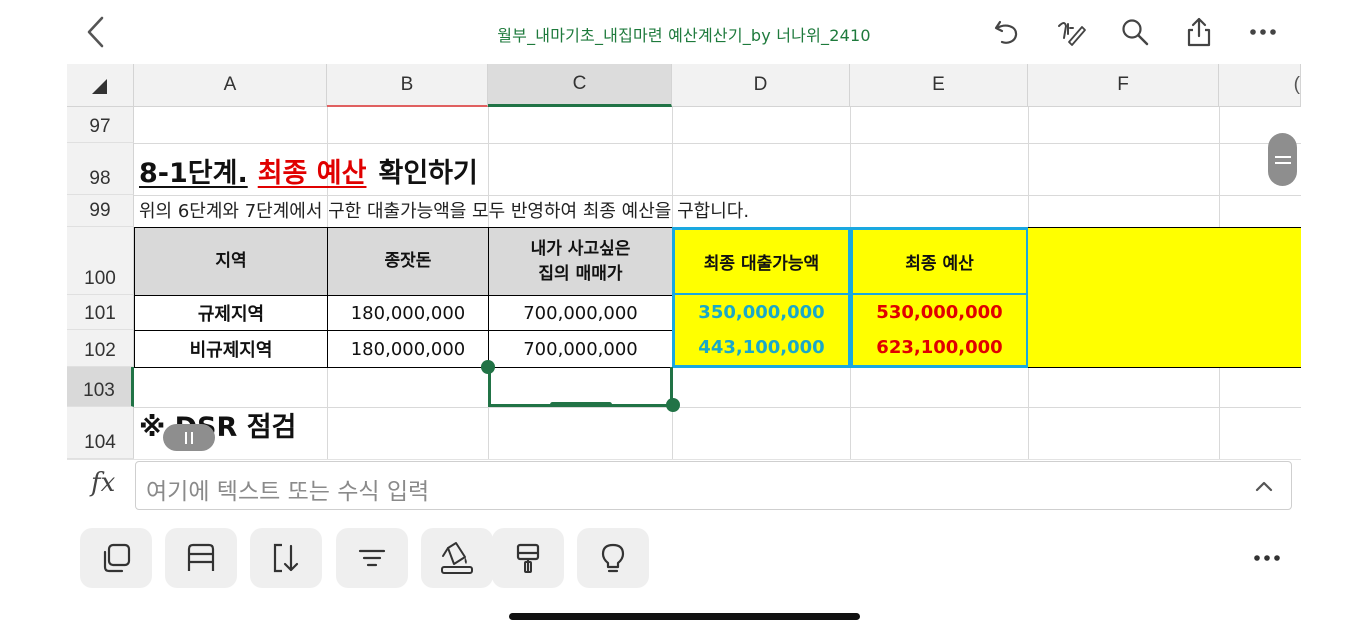  I want to click on selection-drag-bar, so click(581, 404).